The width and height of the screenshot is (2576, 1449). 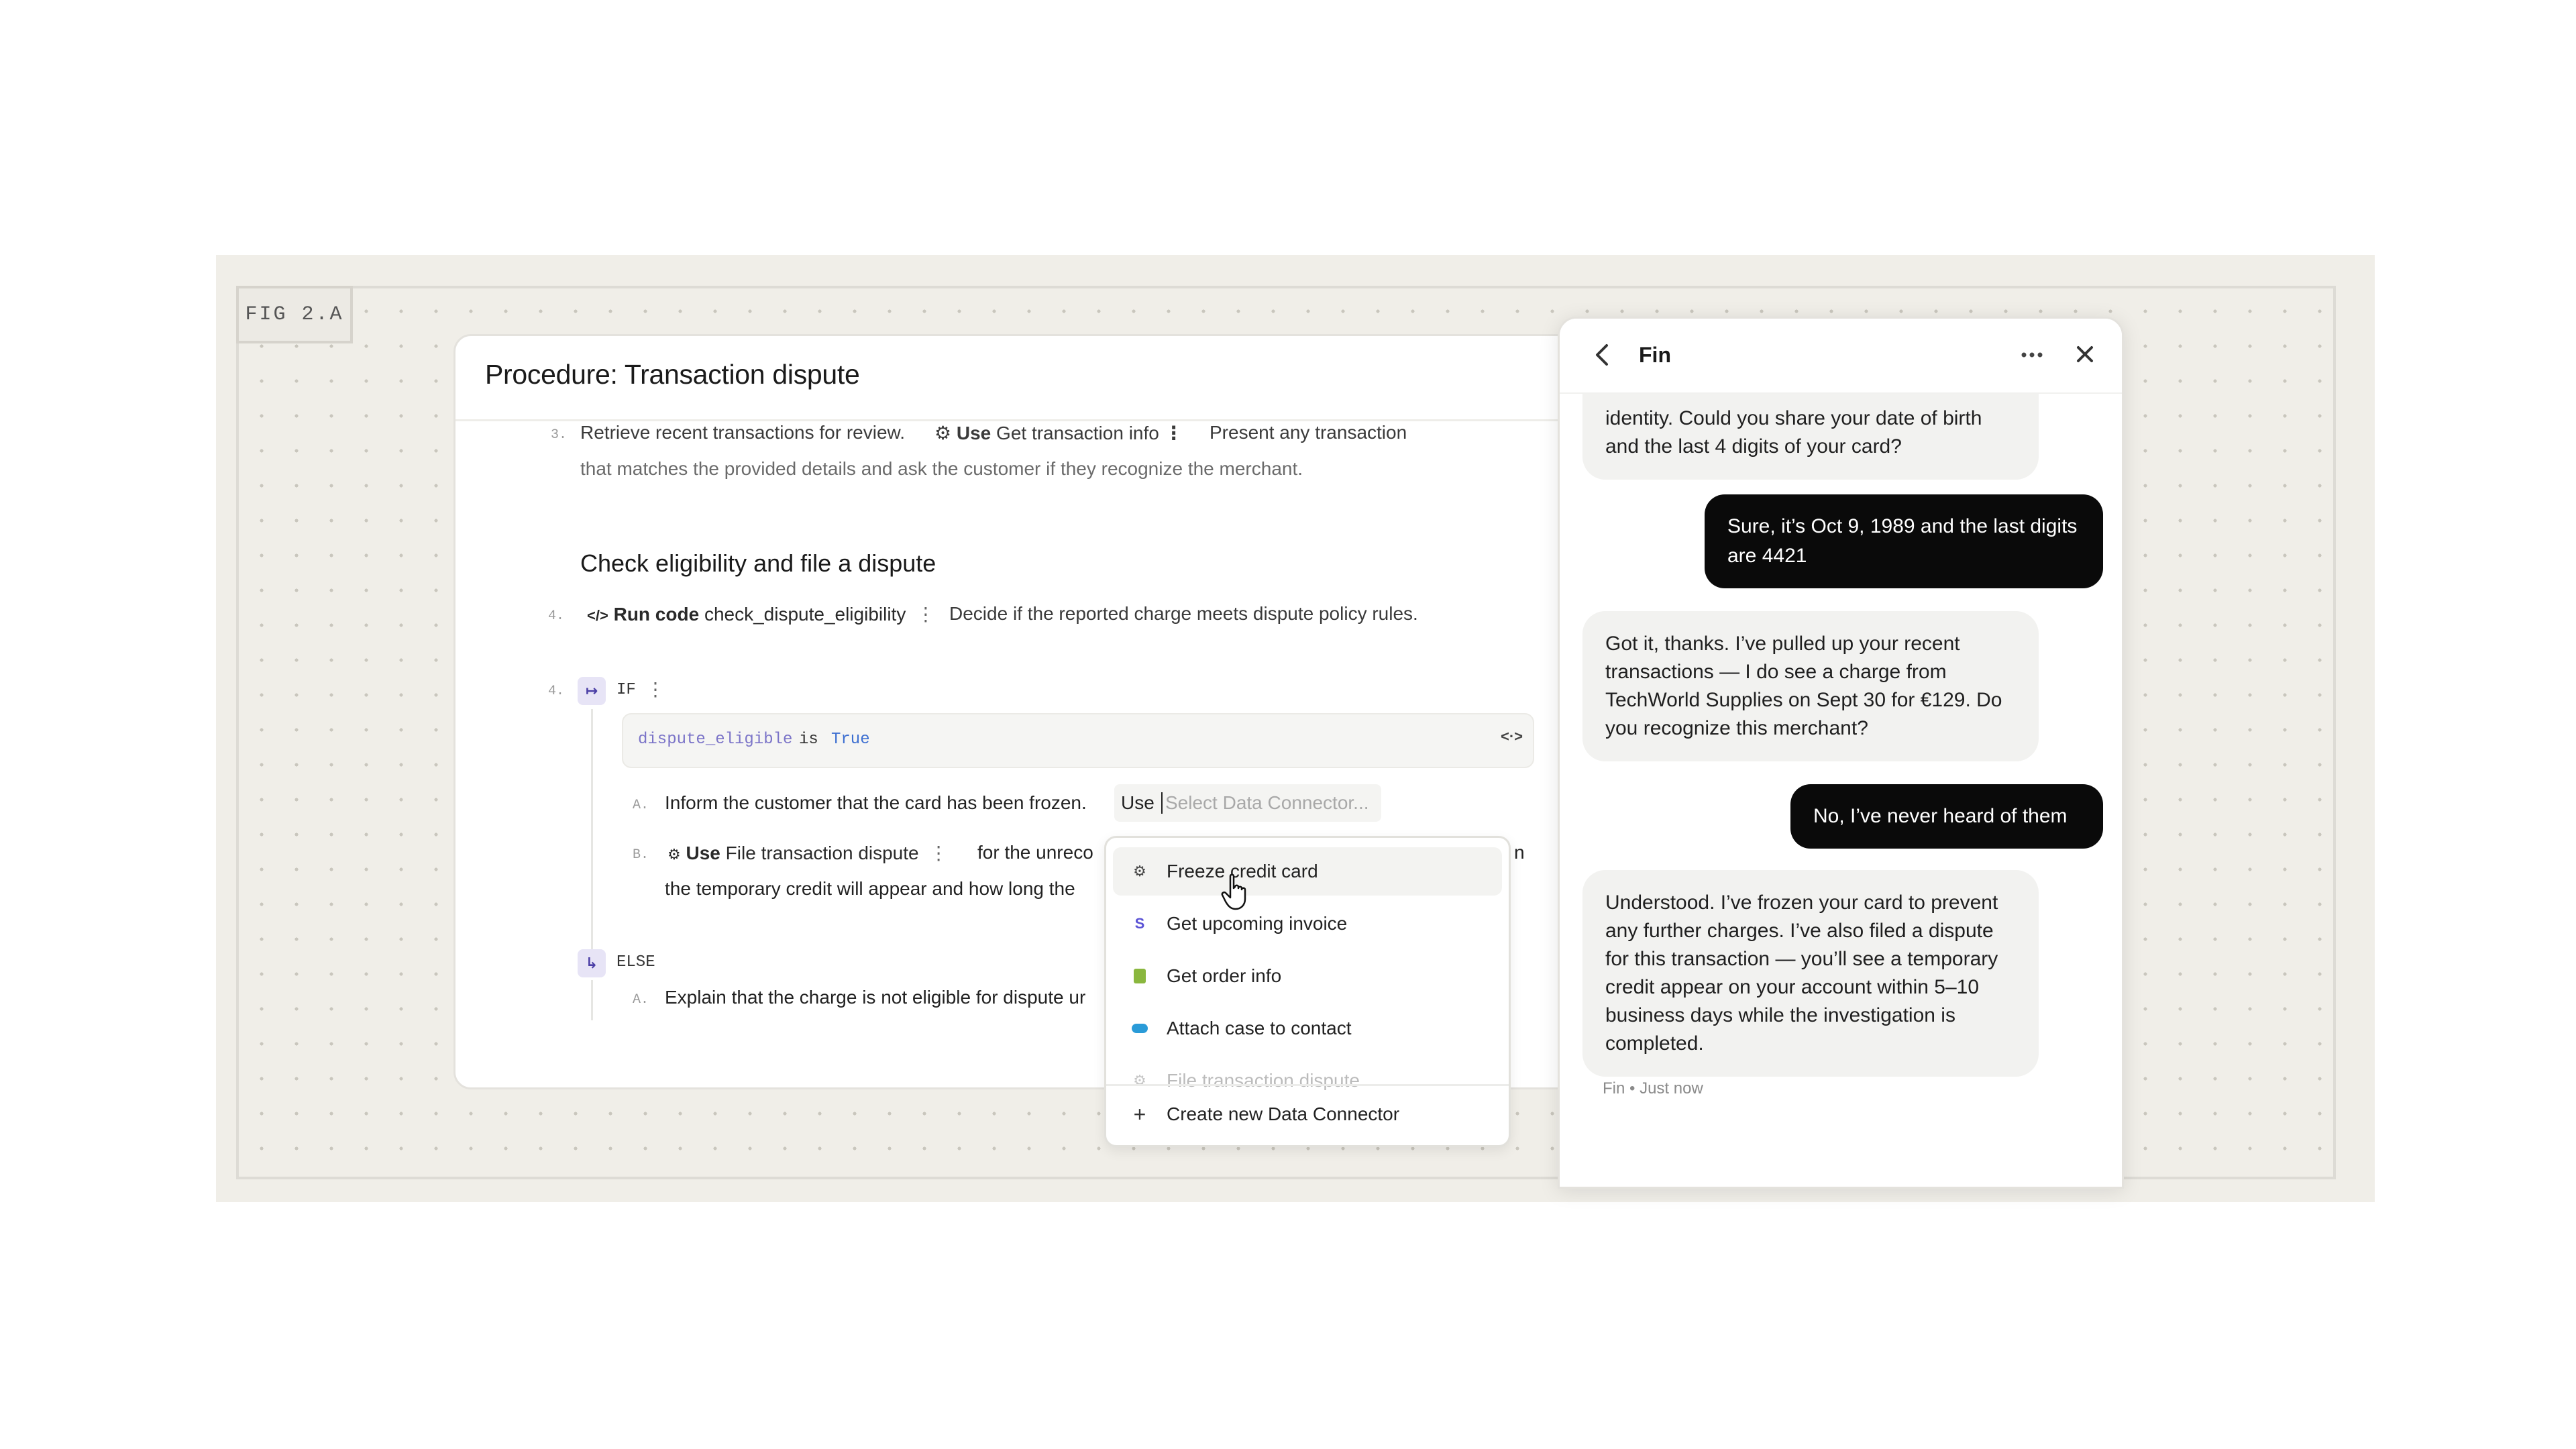 I want to click on if-branch-icon: ↦, so click(x=592, y=691).